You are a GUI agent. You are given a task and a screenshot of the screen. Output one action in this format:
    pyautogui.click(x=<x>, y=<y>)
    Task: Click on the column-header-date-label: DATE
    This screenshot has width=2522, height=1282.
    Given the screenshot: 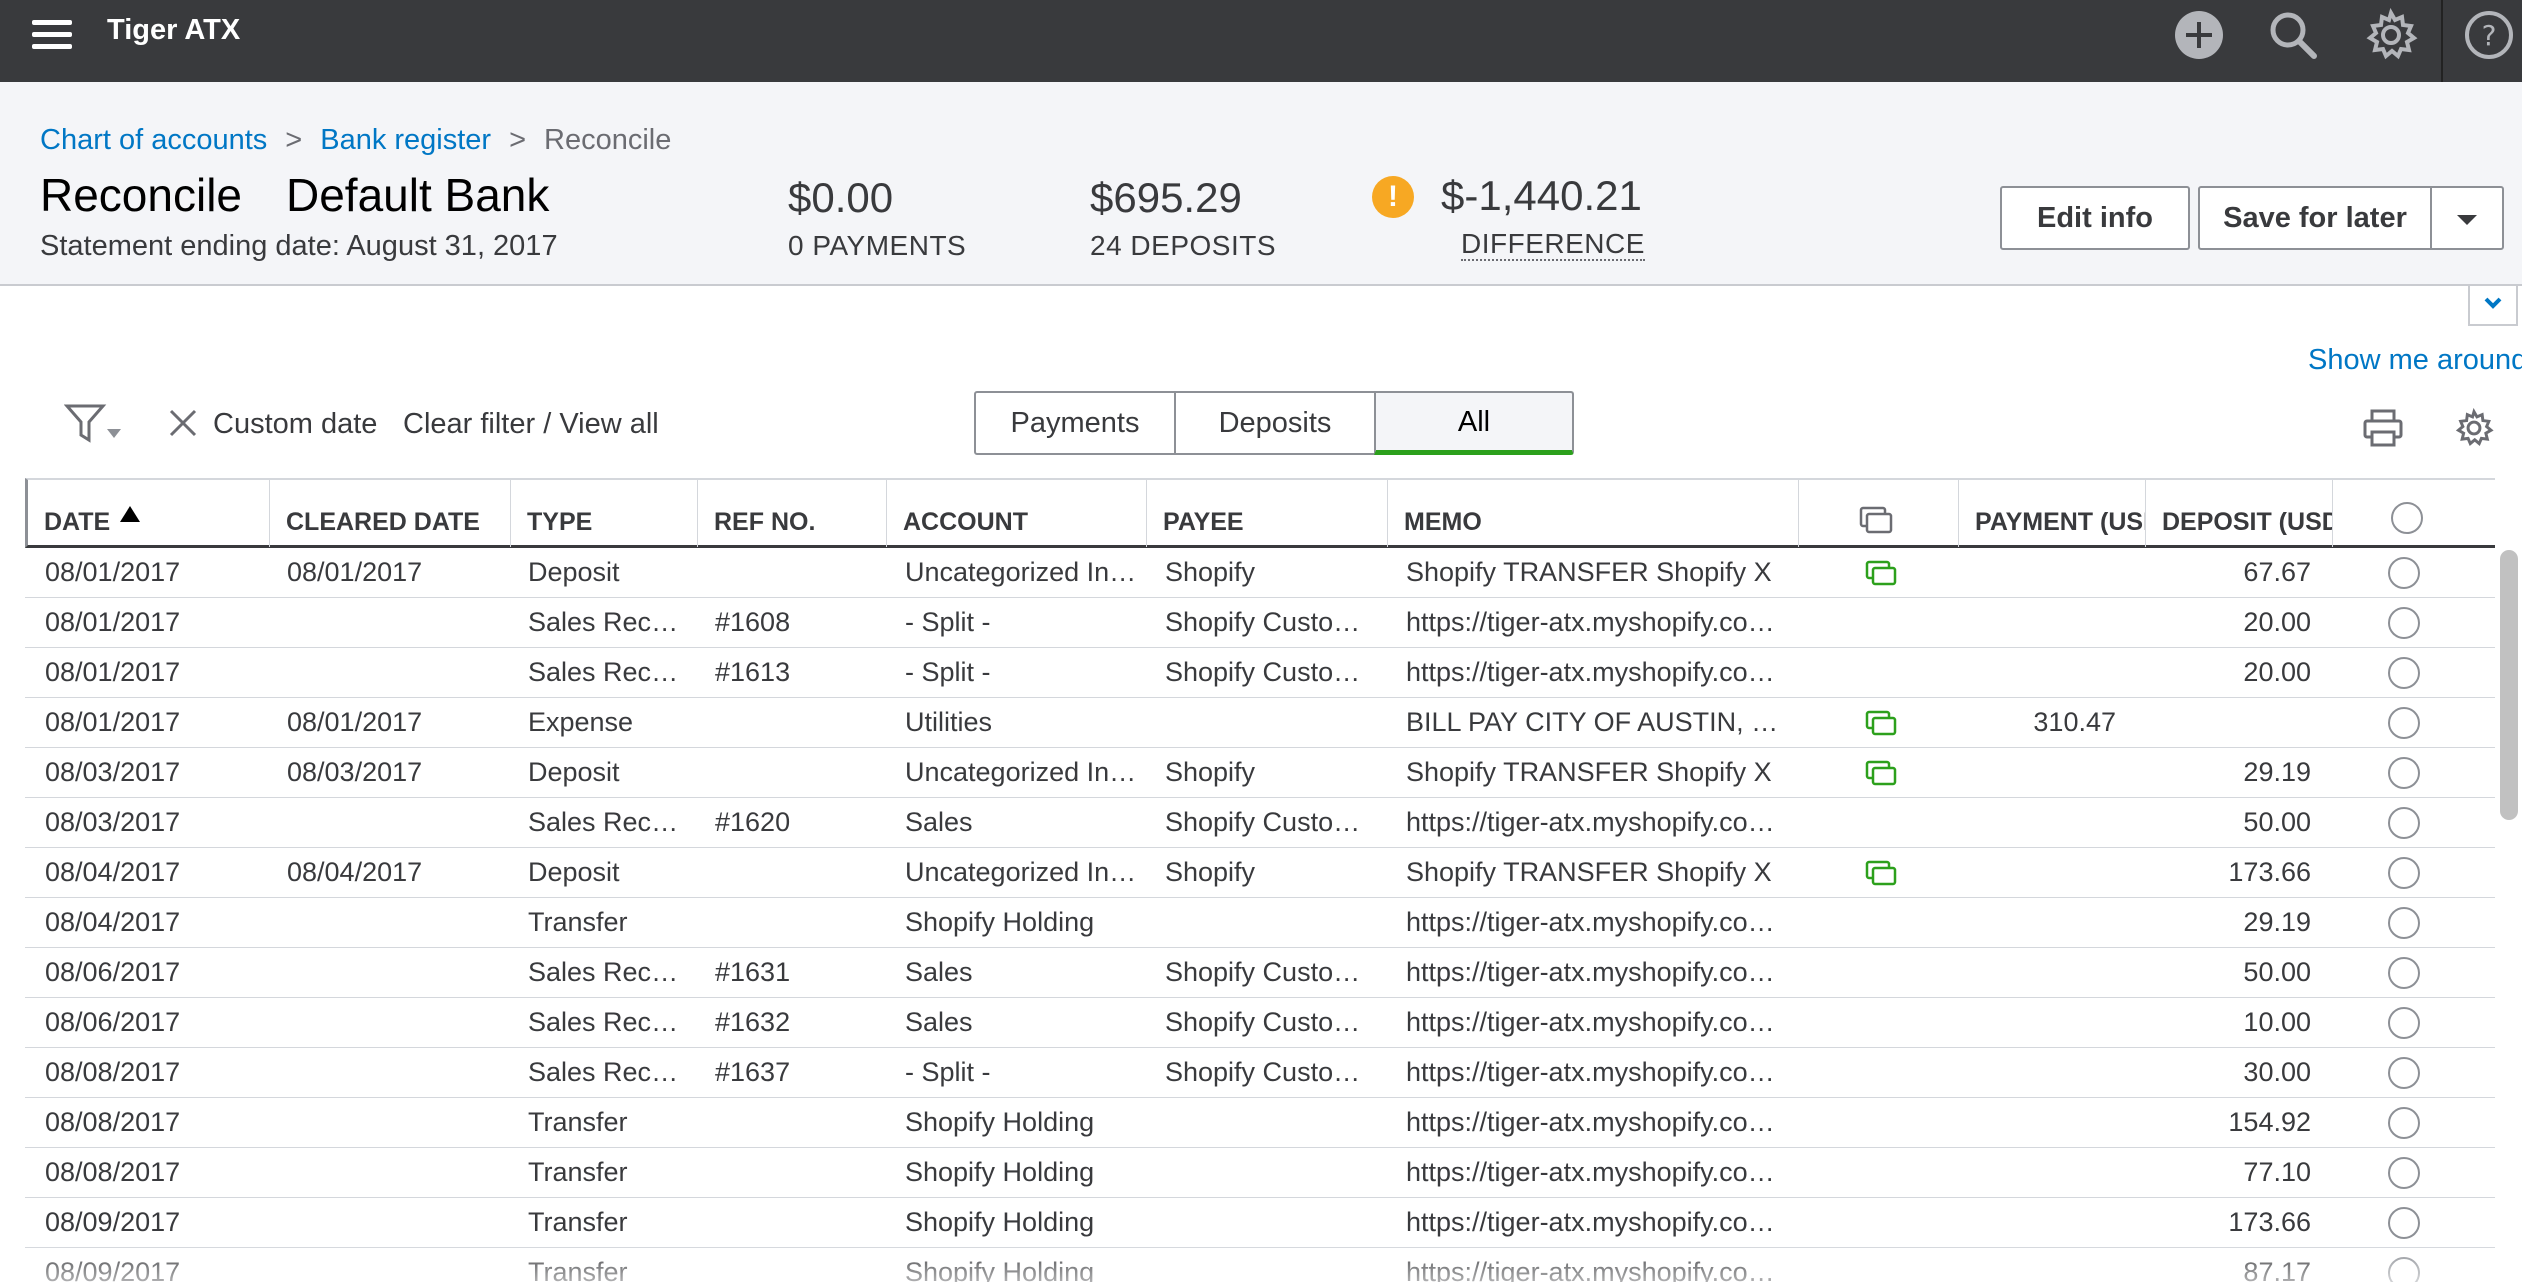 What is the action you would take?
    pyautogui.click(x=77, y=522)
    